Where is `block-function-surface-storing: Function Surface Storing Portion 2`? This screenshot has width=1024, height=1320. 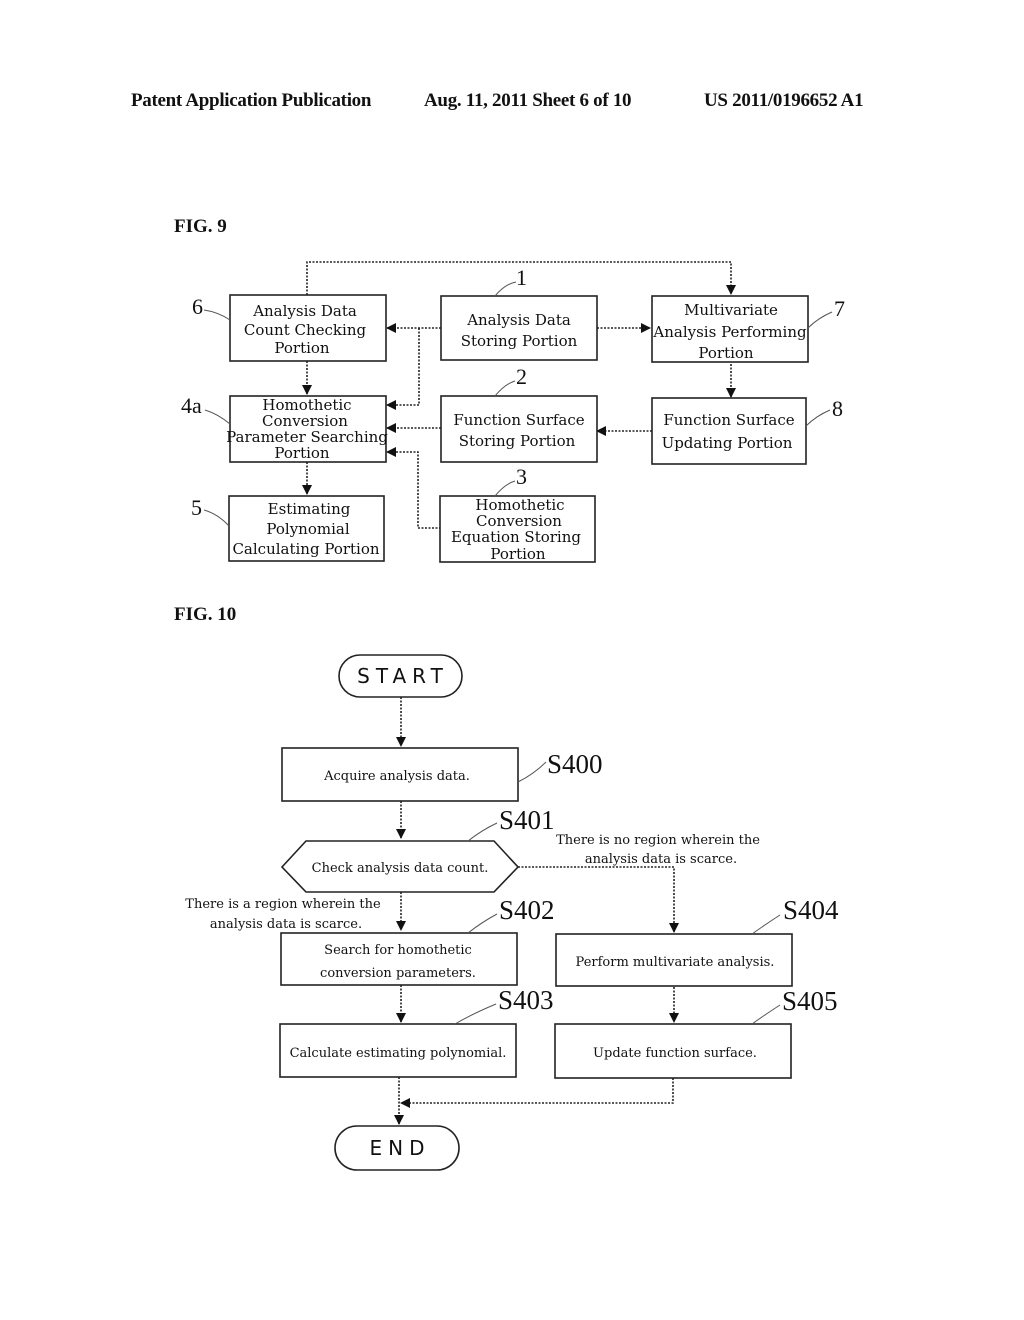
block-function-surface-storing: Function Surface Storing Portion 2 is located at coordinates (519, 413).